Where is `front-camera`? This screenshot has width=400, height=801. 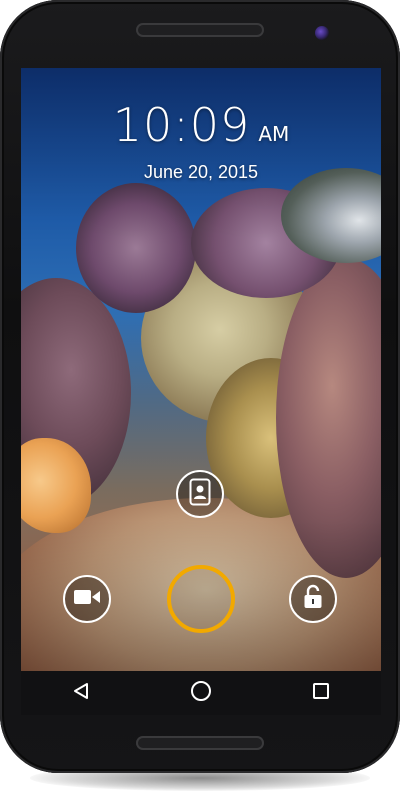 front-camera is located at coordinates (322, 33).